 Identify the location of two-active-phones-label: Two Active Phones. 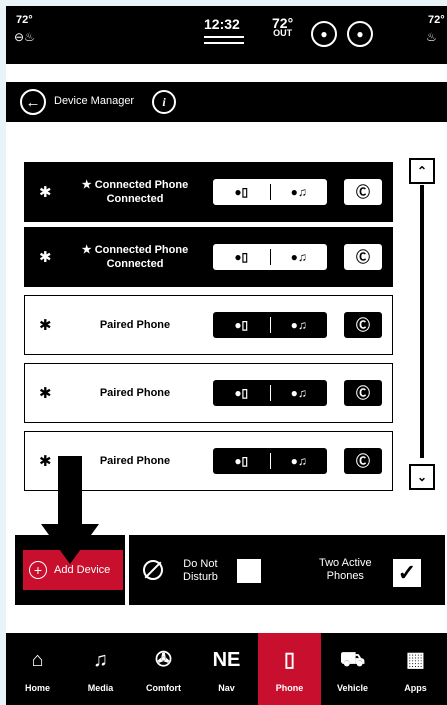
(345, 570).